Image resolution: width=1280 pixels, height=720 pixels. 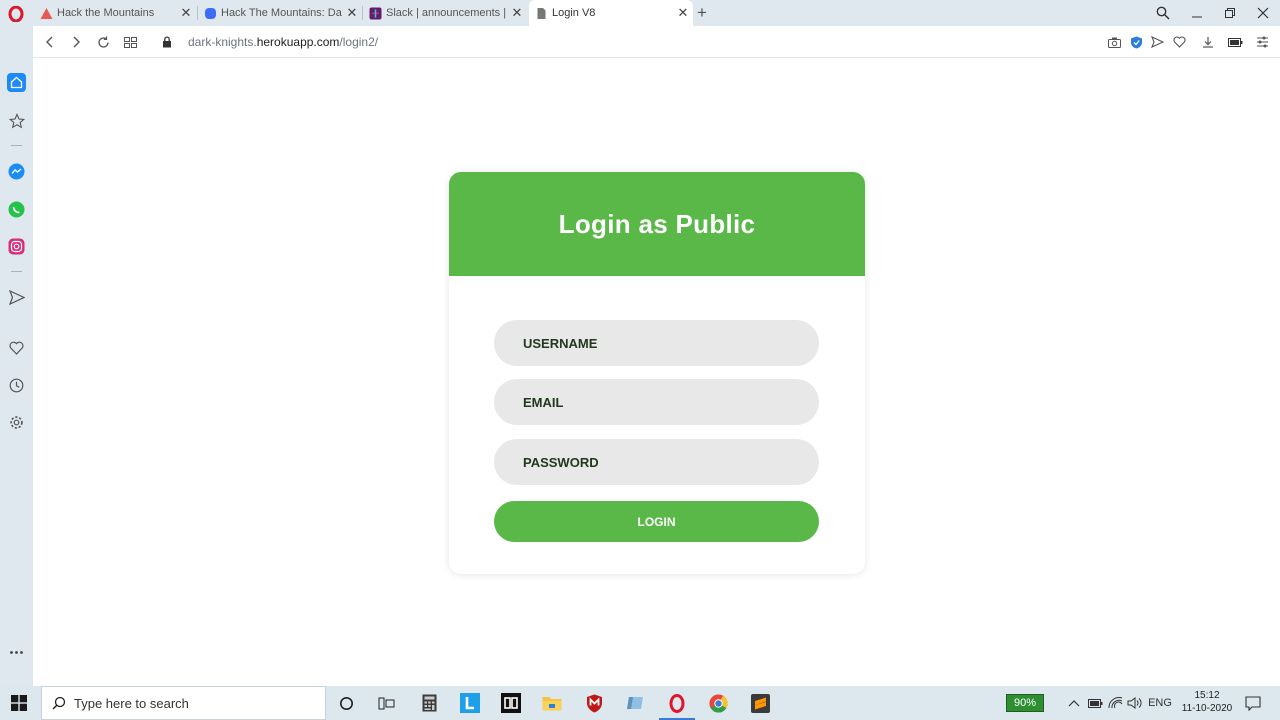 I want to click on reload-icon, so click(x=103, y=42).